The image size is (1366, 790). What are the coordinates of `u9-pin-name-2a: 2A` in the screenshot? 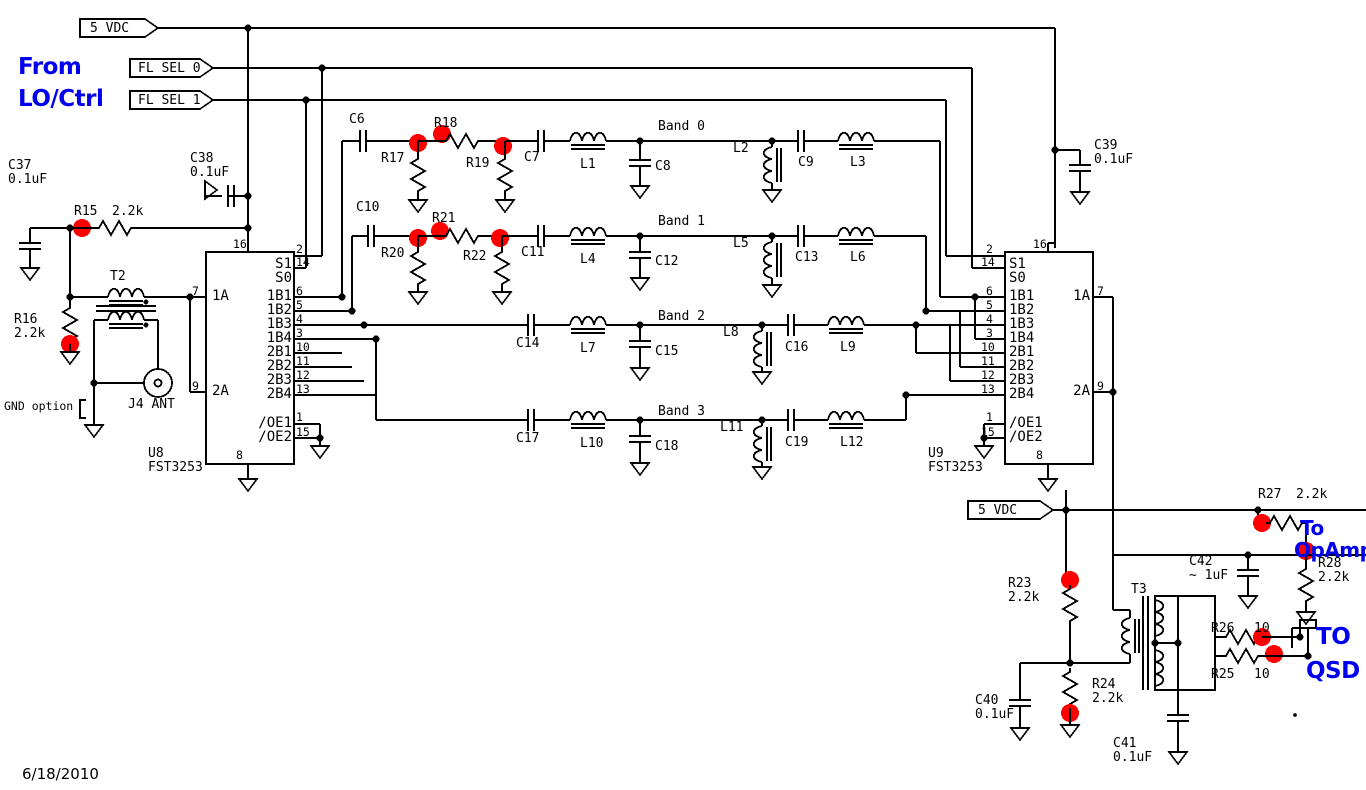 It's located at (1081, 391).